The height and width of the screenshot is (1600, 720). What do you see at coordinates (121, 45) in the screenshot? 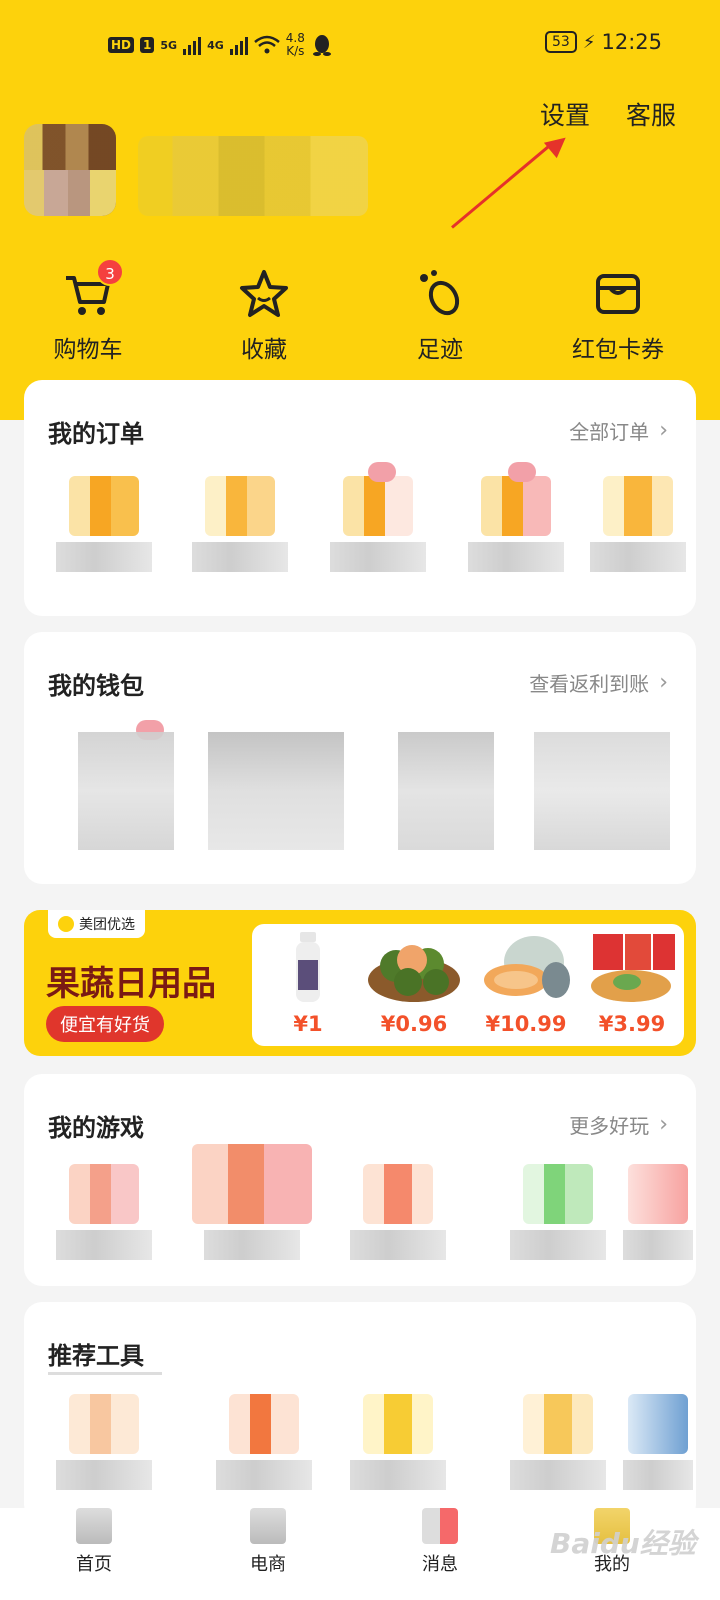
I see `hd-badge: HD` at bounding box center [121, 45].